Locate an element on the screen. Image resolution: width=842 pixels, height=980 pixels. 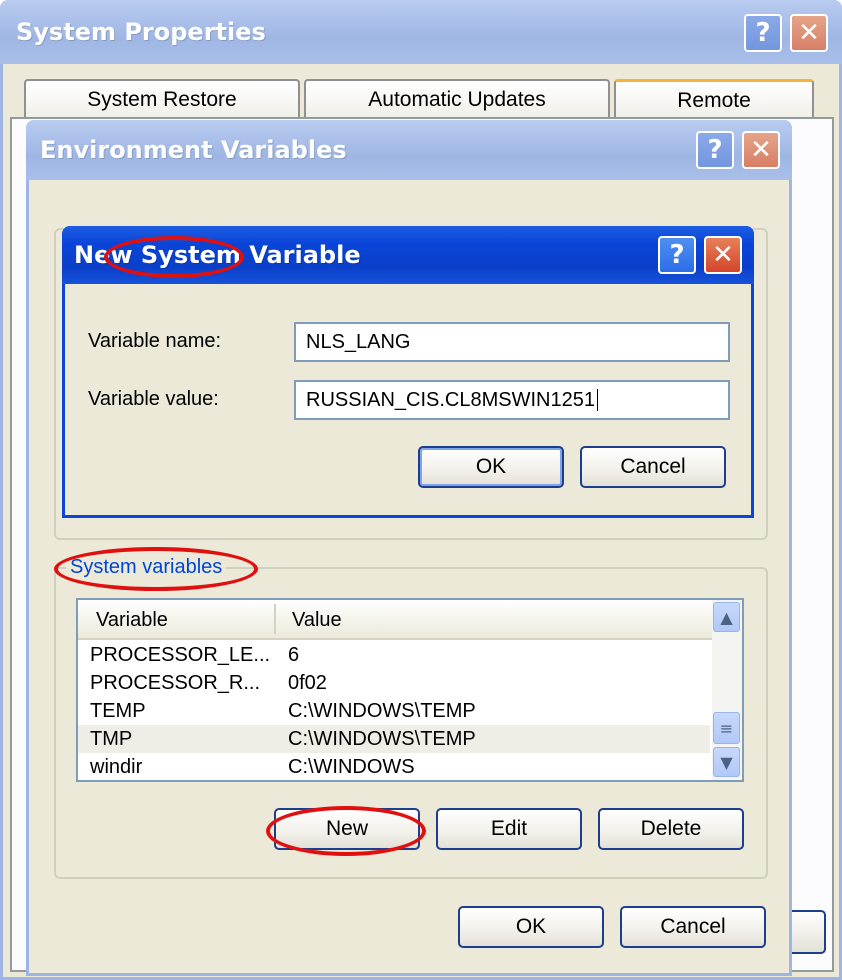
system-properties-title: System Properties is located at coordinates (141, 32).